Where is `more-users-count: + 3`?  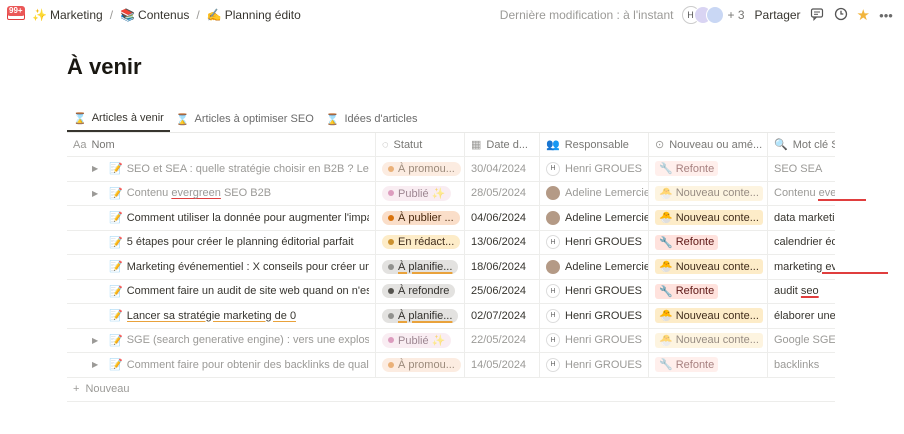
more-users-count: + 3 is located at coordinates (736, 15).